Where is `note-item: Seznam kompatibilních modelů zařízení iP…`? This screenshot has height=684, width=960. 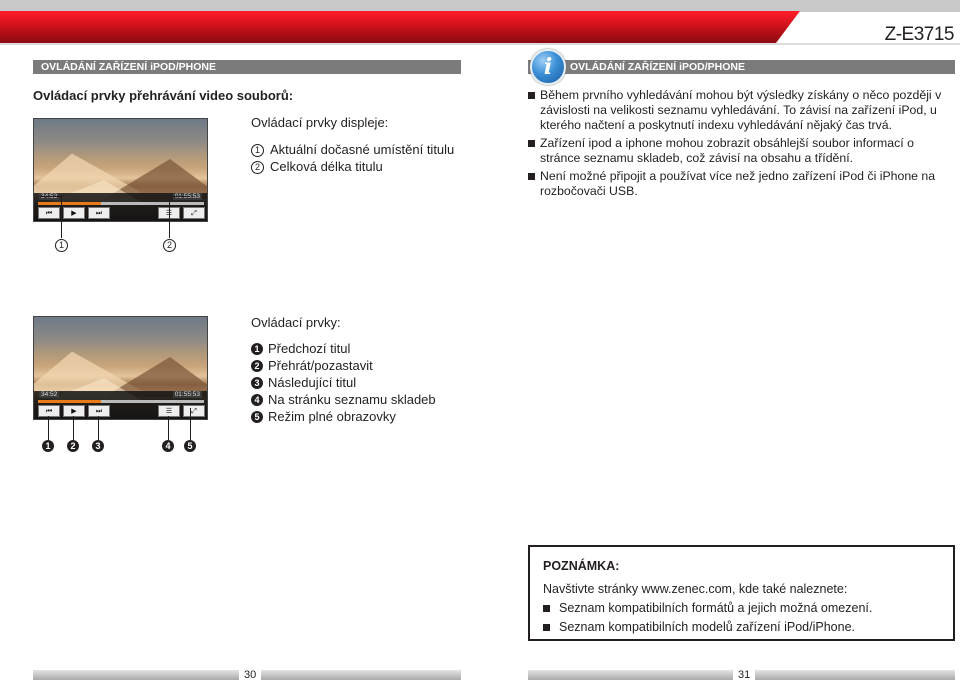
note-item: Seznam kompatibilních modelů zařízení iP… is located at coordinates (741, 627).